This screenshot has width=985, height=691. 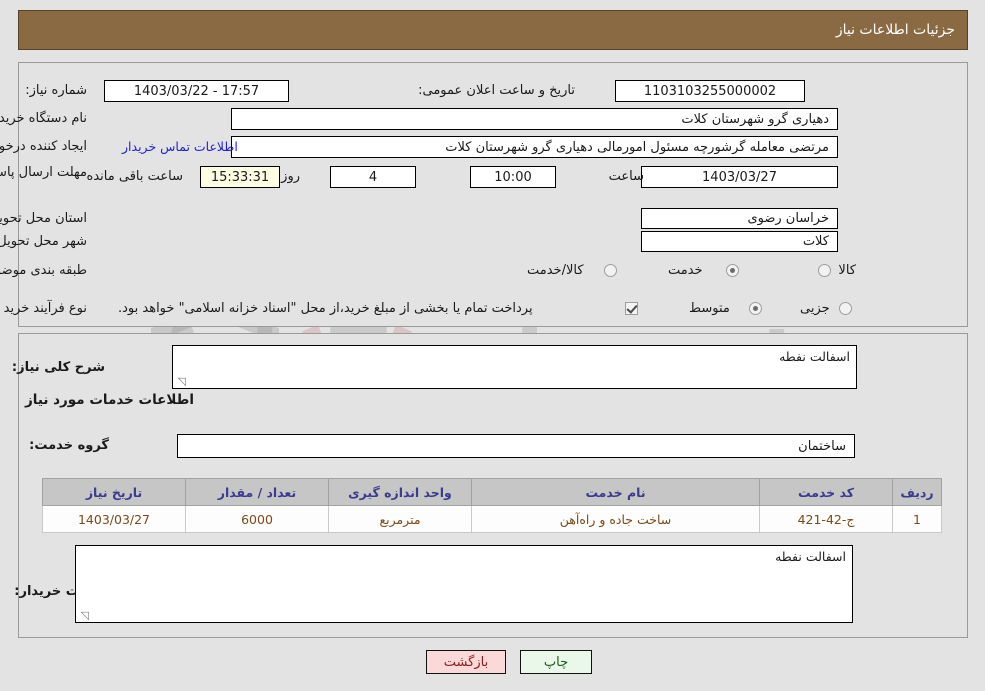 What do you see at coordinates (43, 118) in the screenshot?
I see `buyer-org-label: نام دستگاه خریدار:` at bounding box center [43, 118].